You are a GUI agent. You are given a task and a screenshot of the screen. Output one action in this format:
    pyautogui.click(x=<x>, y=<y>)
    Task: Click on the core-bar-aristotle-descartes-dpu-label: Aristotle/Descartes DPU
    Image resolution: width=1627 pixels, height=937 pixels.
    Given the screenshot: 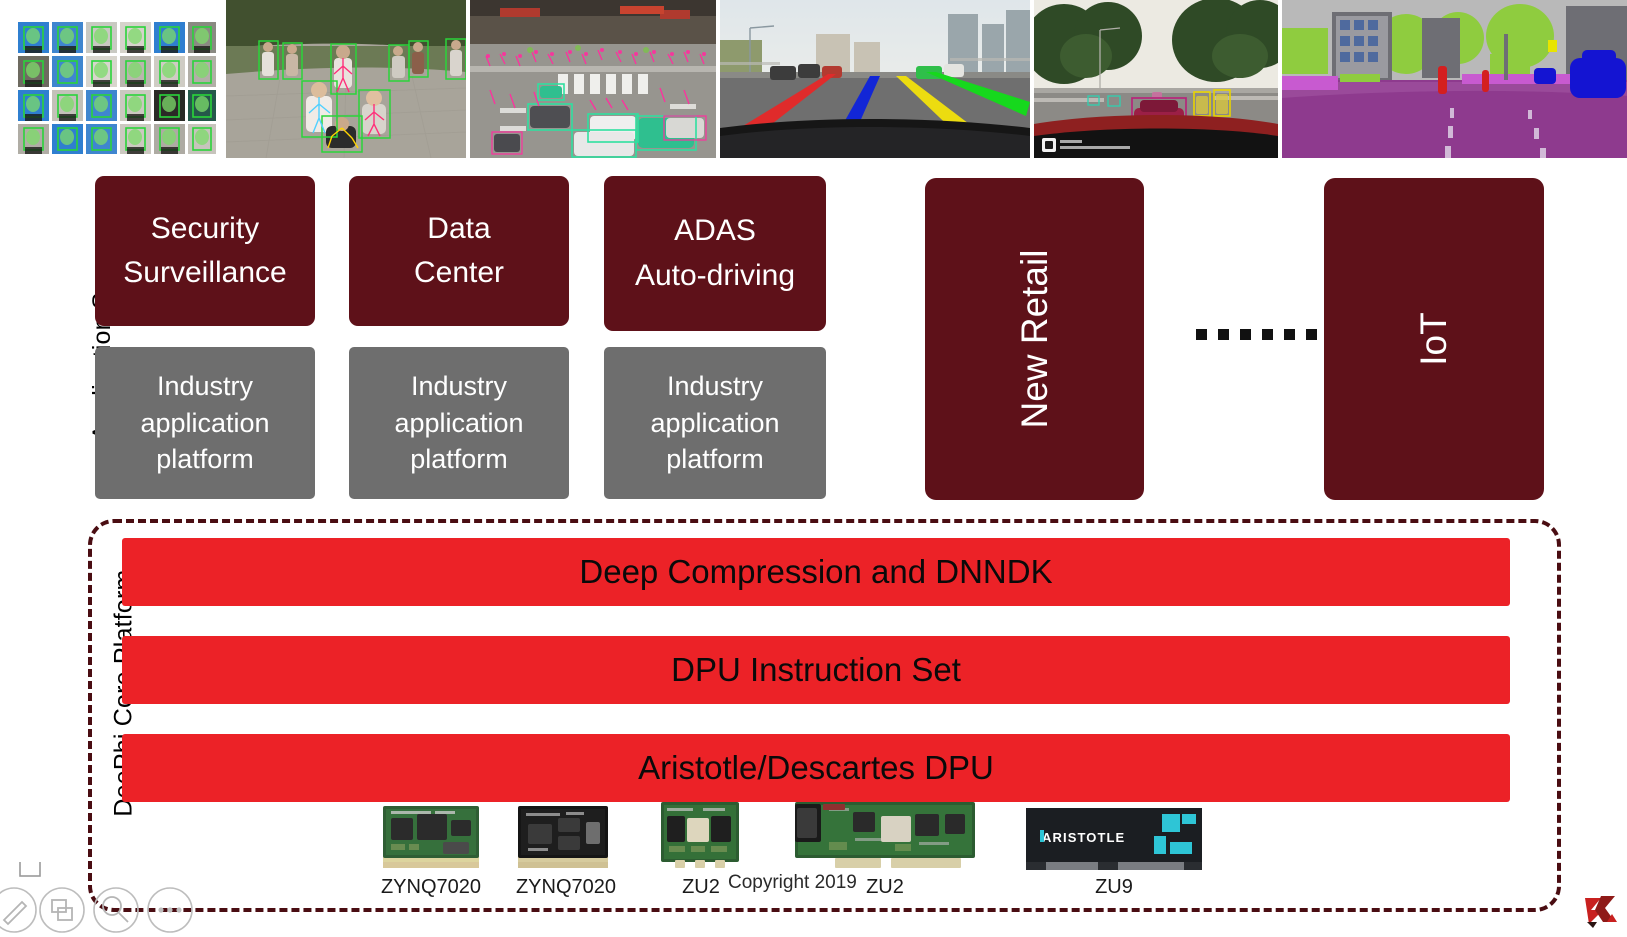 What is the action you would take?
    pyautogui.click(x=816, y=767)
    